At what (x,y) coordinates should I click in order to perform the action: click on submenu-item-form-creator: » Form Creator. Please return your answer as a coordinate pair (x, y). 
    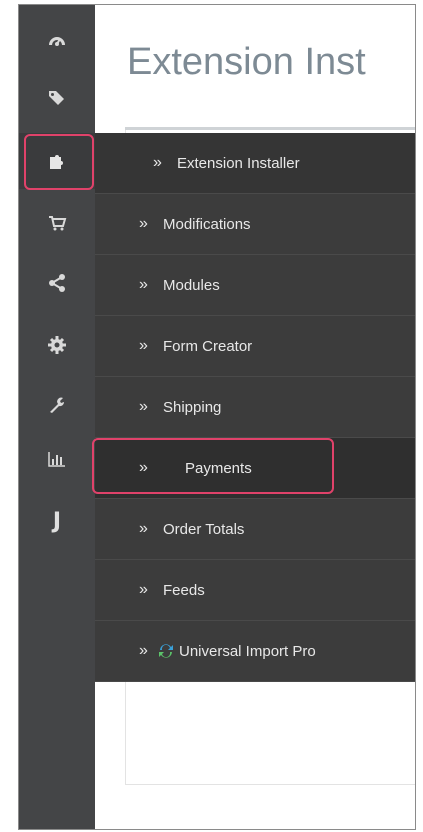
    Looking at the image, I should click on (255, 346).